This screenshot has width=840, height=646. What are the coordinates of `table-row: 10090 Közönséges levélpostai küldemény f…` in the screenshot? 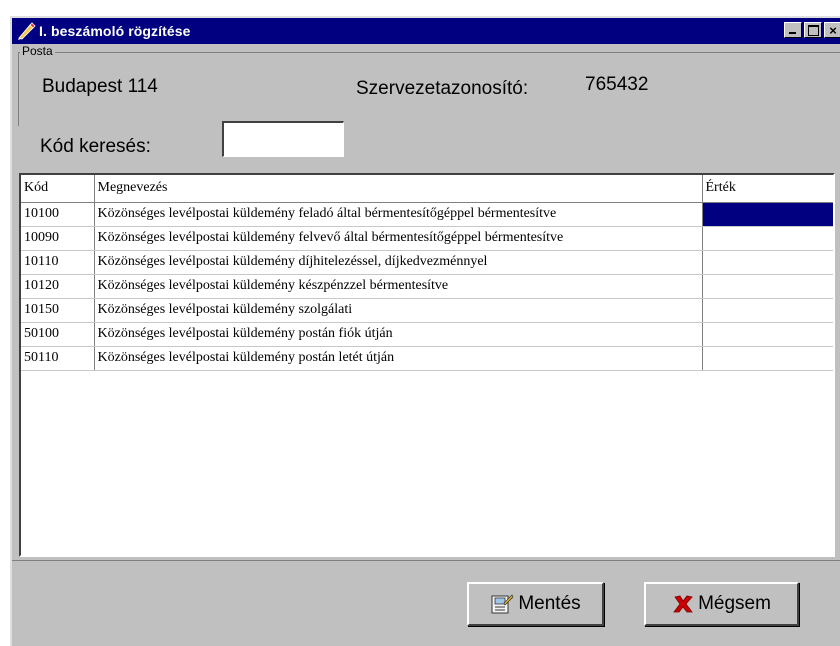 It's located at (427, 238).